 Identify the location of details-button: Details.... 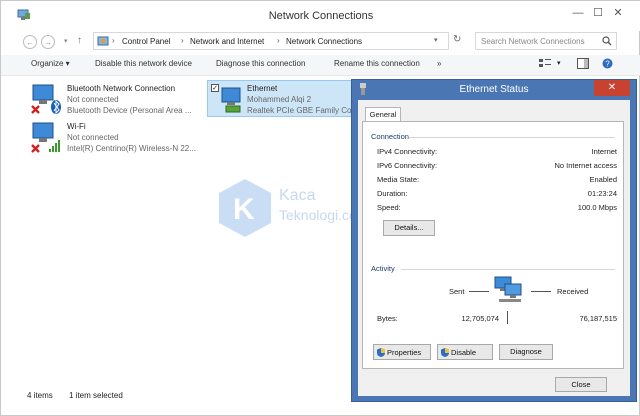
(409, 228).